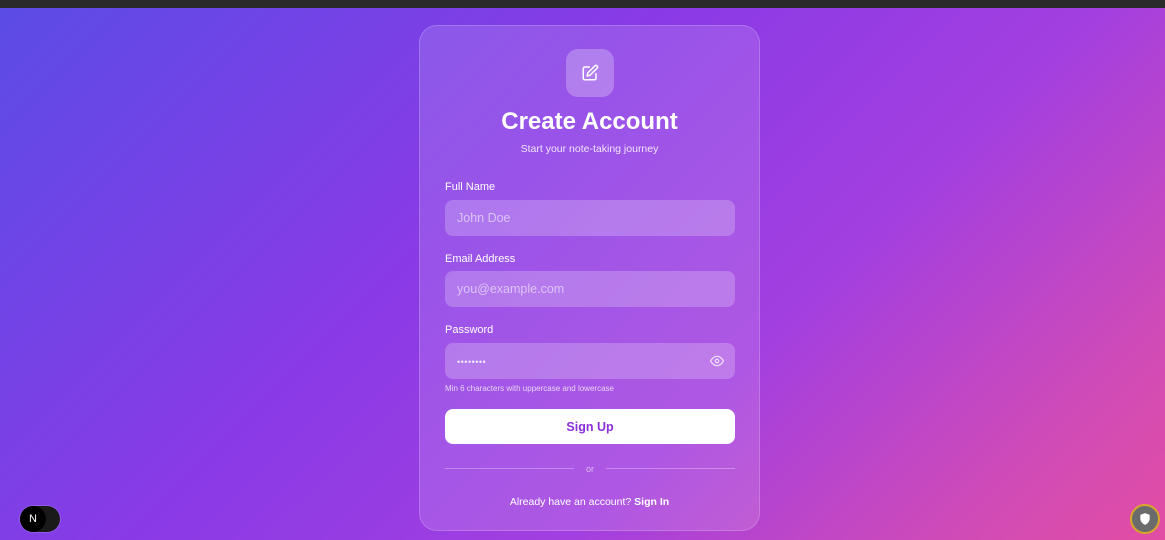 The image size is (1165, 540). I want to click on page-title: Create Account, so click(589, 121).